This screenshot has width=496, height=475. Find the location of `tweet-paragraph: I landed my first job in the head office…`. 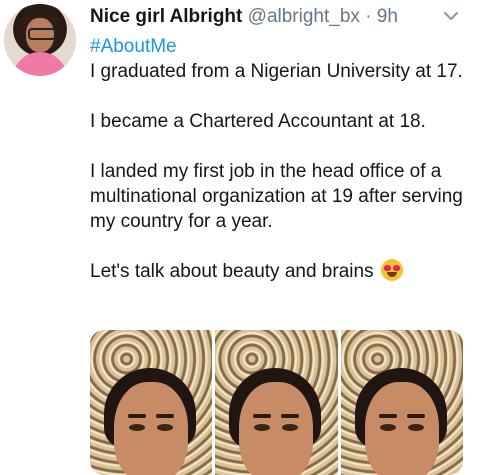

tweet-paragraph: I landed my first job in the head office… is located at coordinates (276, 196).